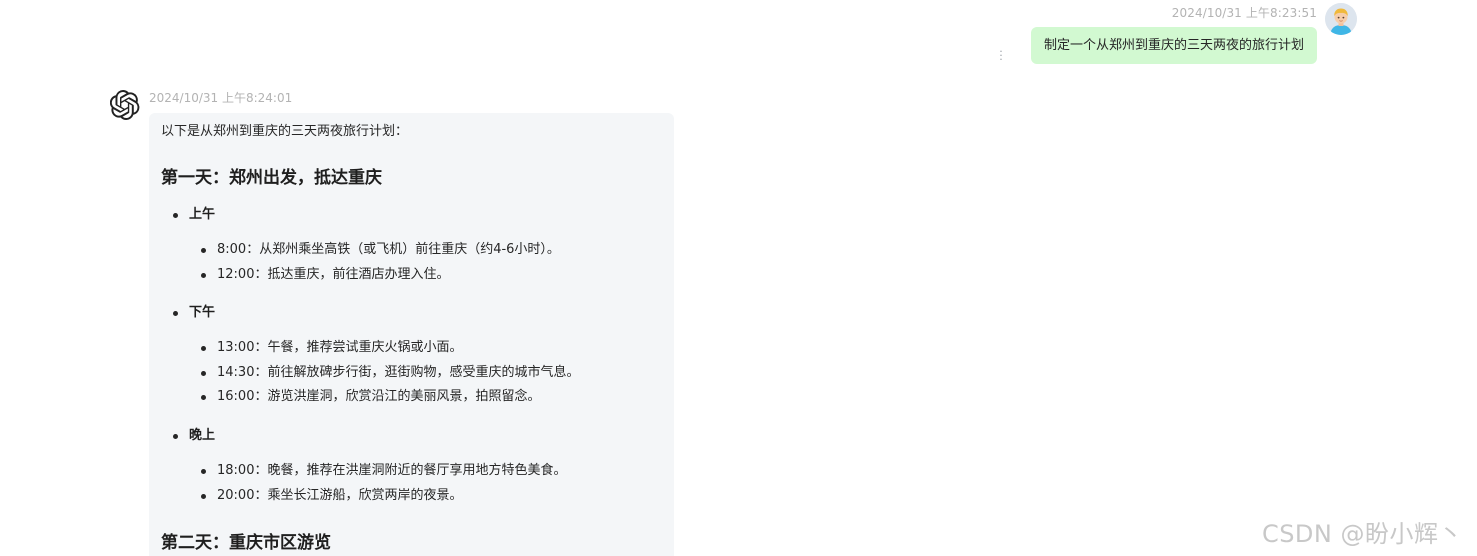 Image resolution: width=1477 pixels, height=556 pixels. Describe the element at coordinates (411, 436) in the screenshot. I see `period-evening-label: 晚上` at that location.